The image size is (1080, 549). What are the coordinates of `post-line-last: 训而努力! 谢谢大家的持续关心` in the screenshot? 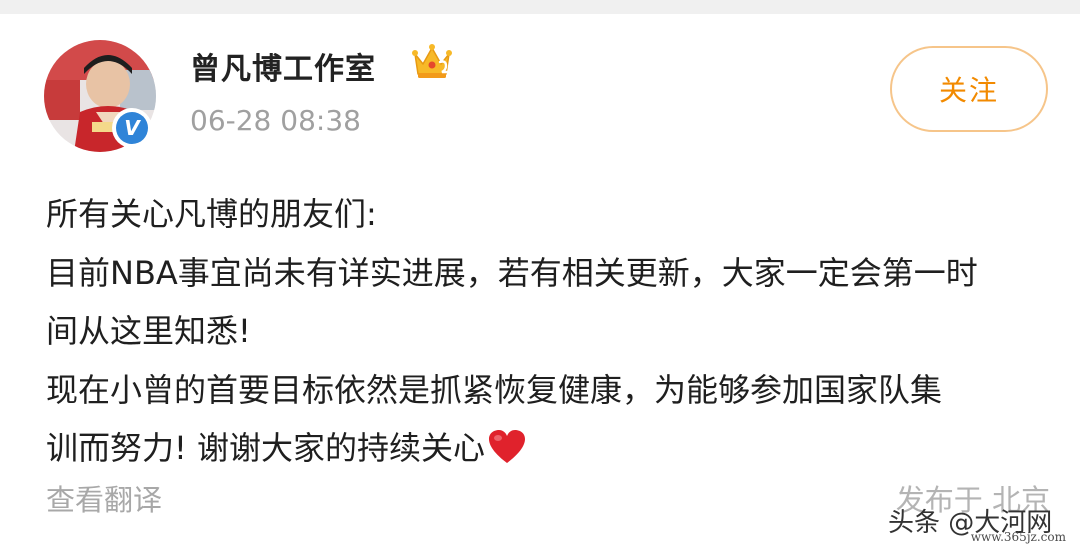 It's located at (551, 448).